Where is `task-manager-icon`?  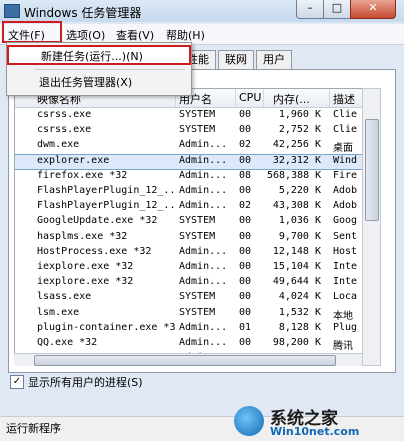
task-manager-icon is located at coordinates (12, 11).